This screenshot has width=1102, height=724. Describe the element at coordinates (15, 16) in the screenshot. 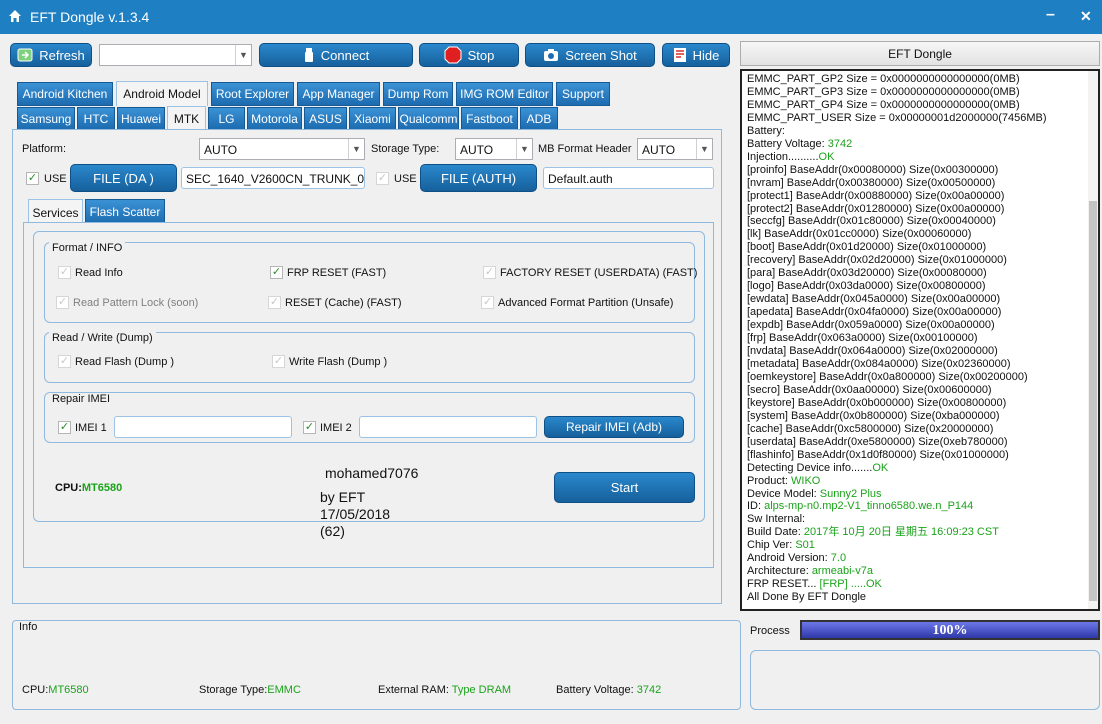

I see `home-icon` at that location.